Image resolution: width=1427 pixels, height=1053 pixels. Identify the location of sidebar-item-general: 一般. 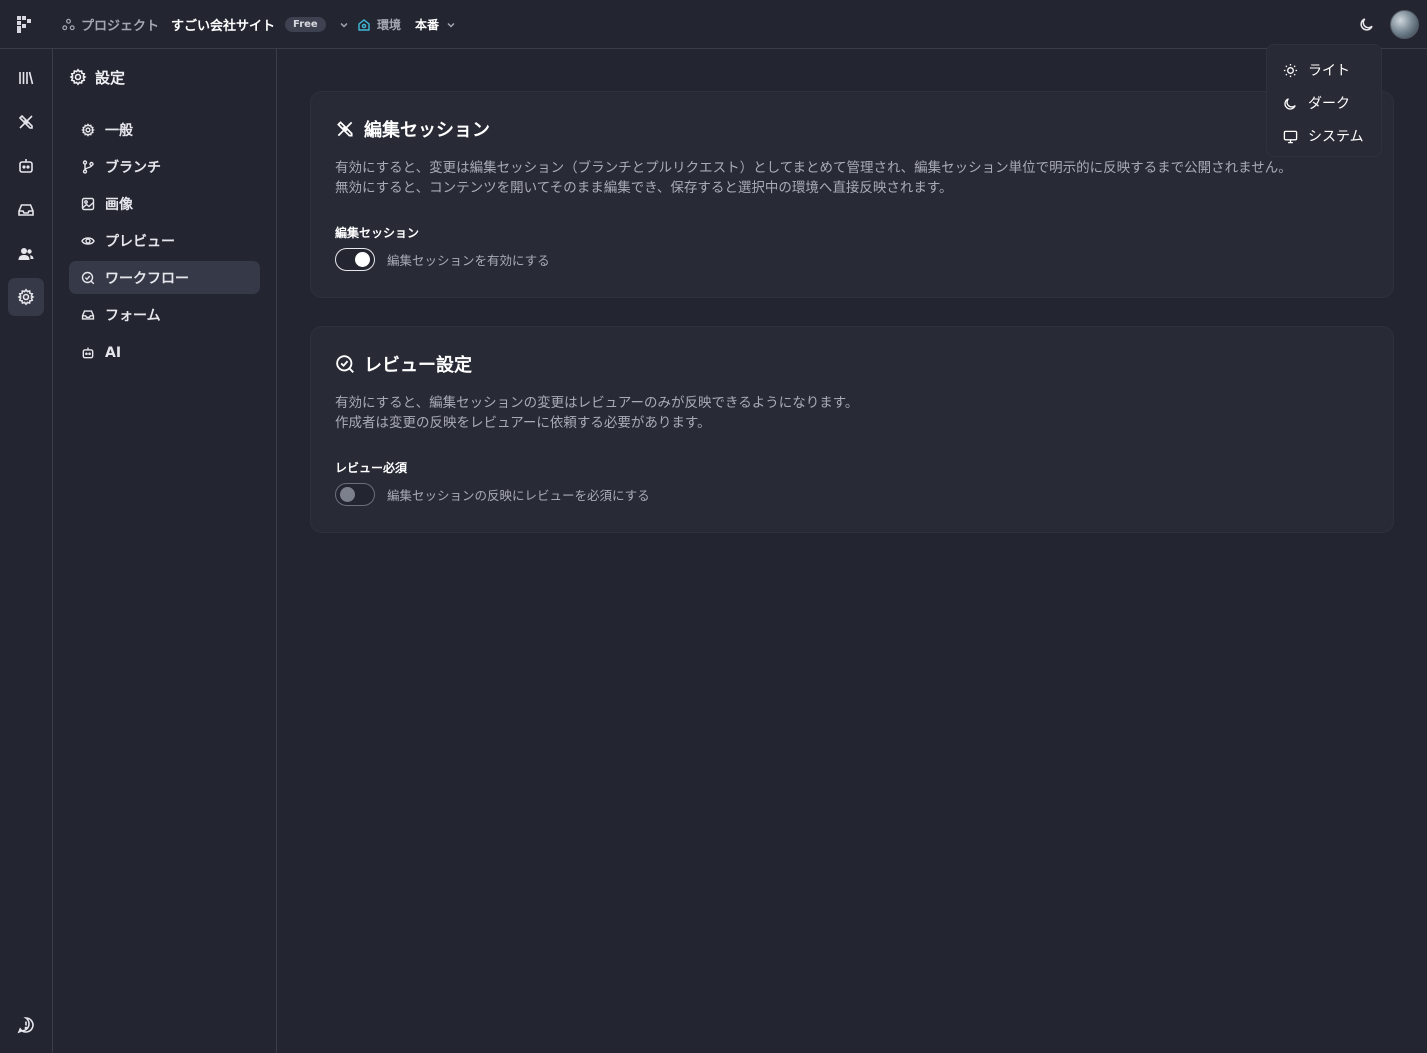
(164, 129).